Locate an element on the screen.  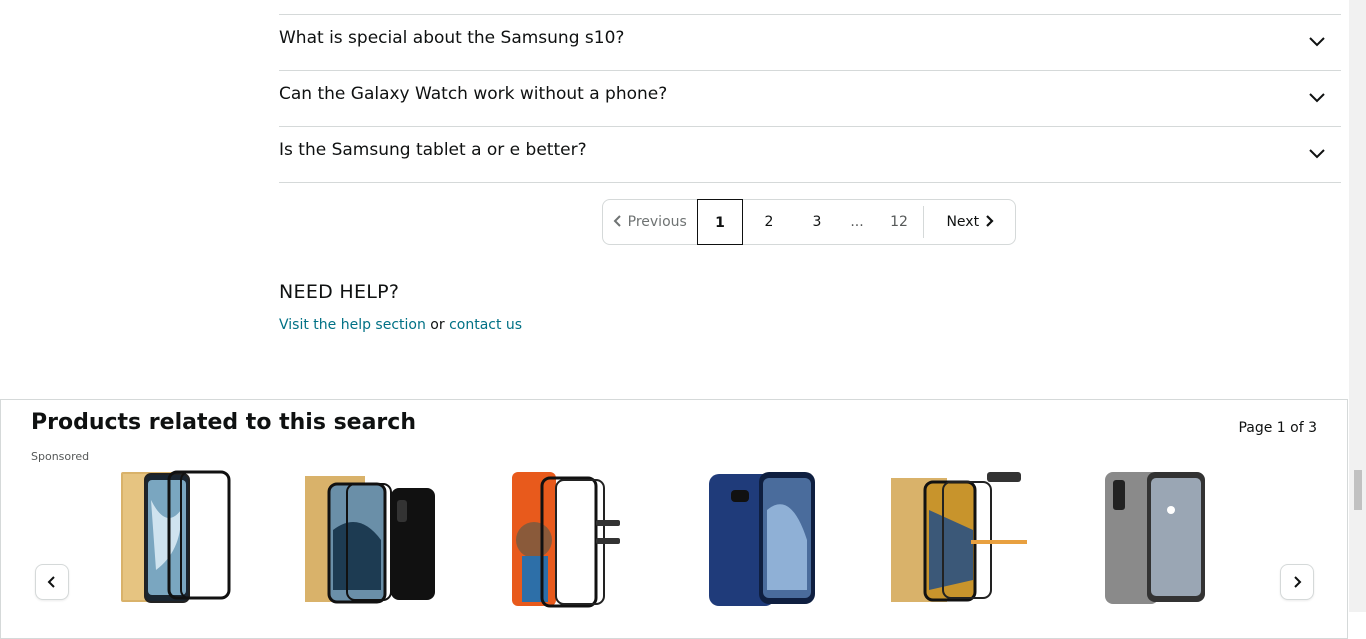
help-text: Visit the help section or contact us is located at coordinates (400, 325).